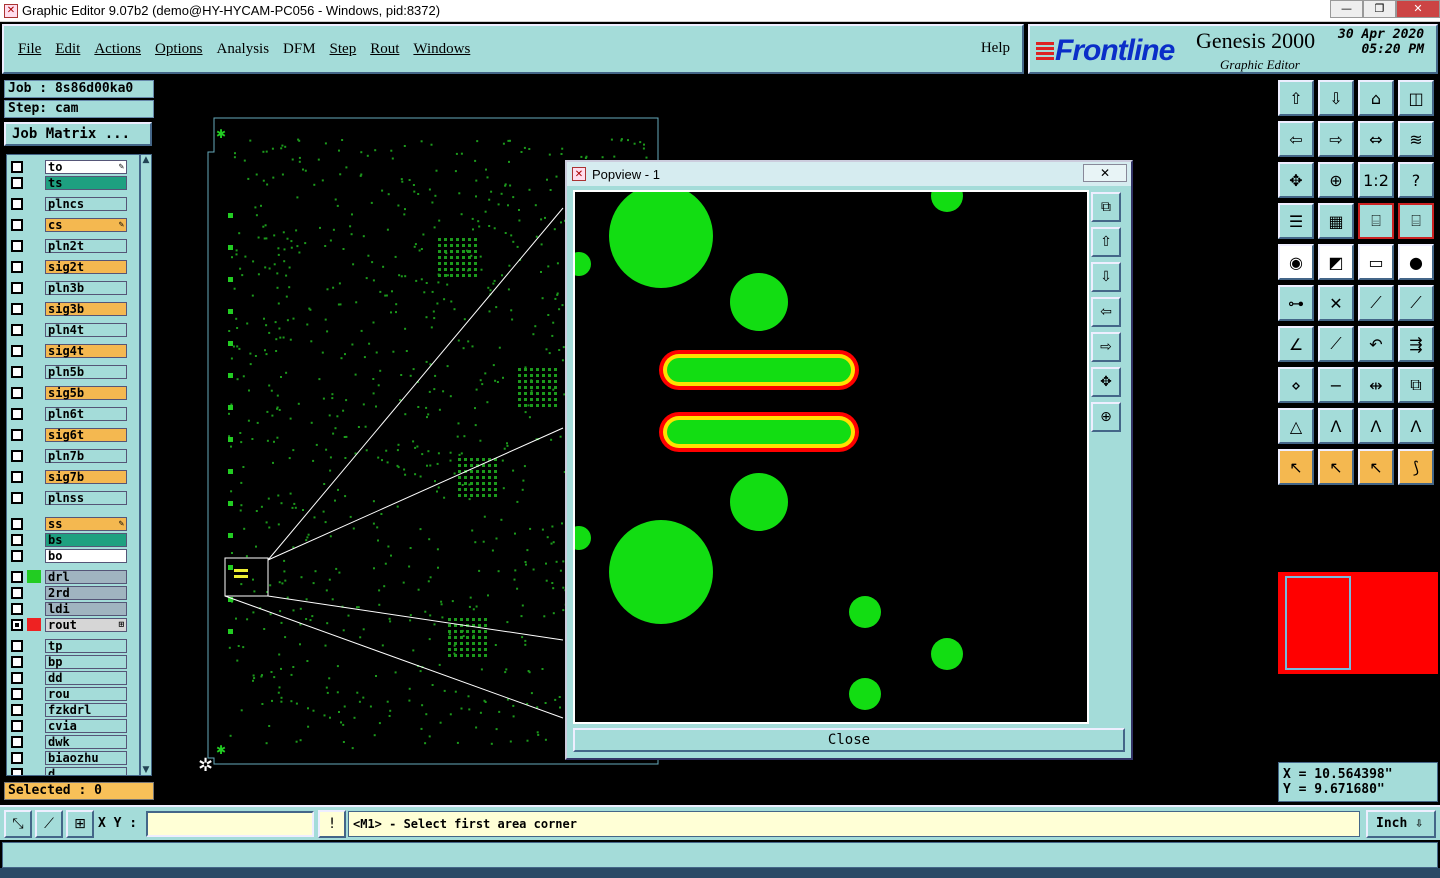 The width and height of the screenshot is (1440, 878). What do you see at coordinates (86, 224) in the screenshot?
I see `layer-name: cs ✎` at bounding box center [86, 224].